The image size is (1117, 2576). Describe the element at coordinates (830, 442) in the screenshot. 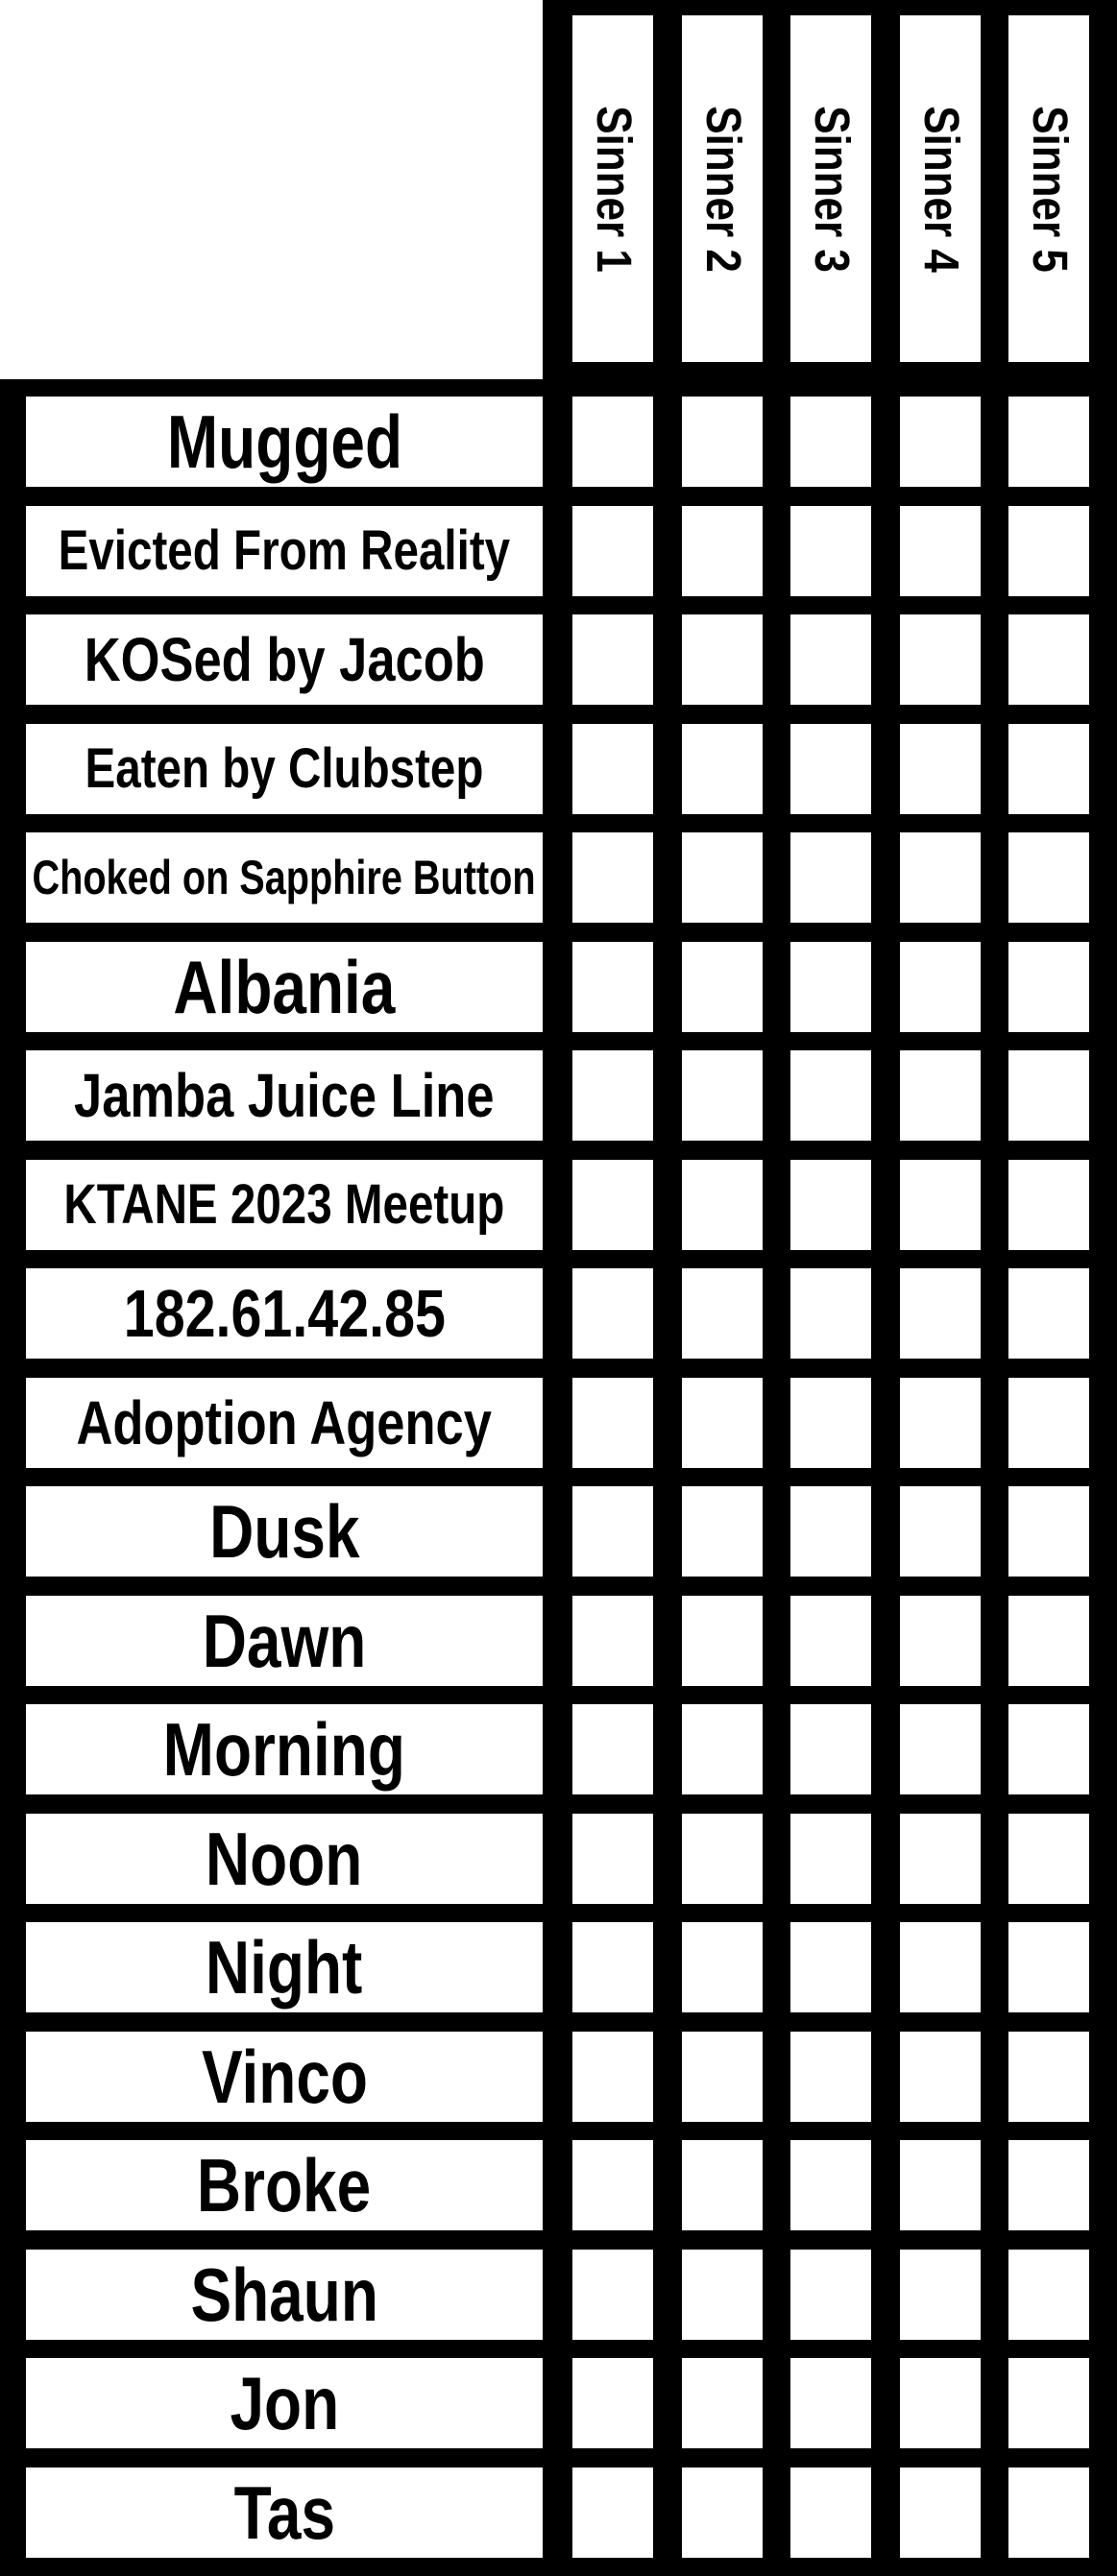

I see `grid-cell-r1-c3` at that location.